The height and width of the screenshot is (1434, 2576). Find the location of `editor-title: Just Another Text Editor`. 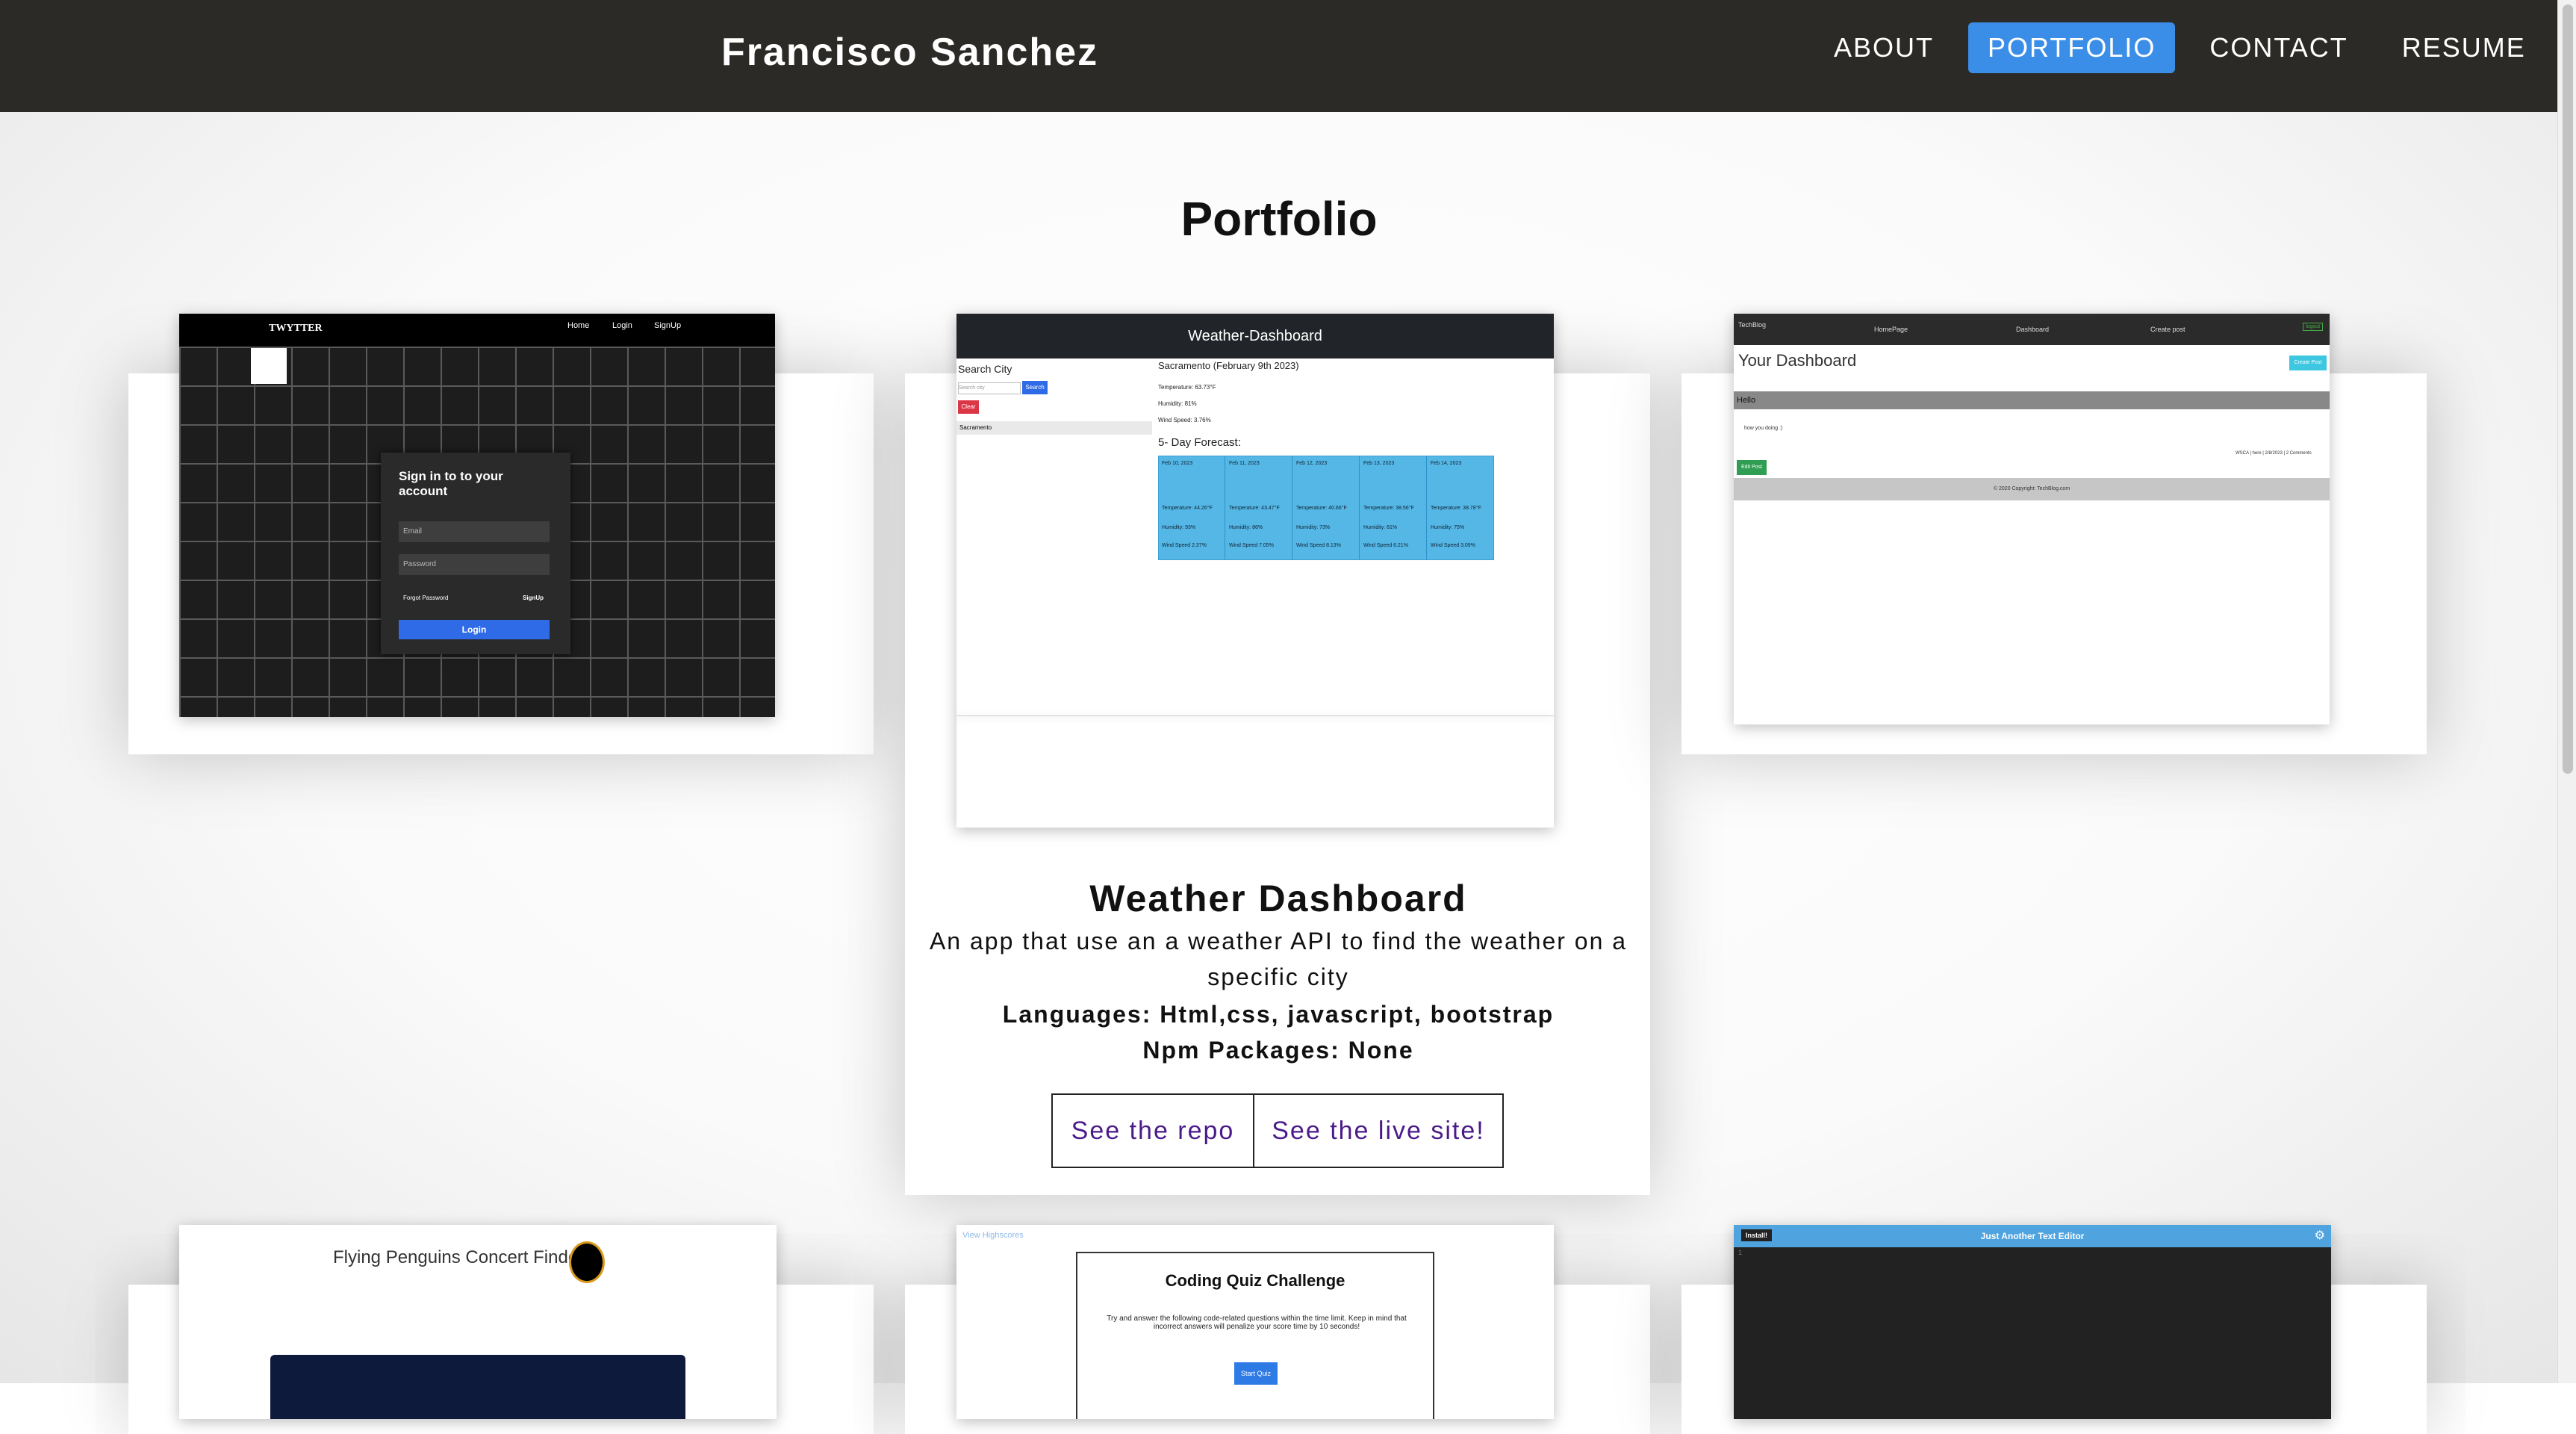

editor-title: Just Another Text Editor is located at coordinates (2032, 1236).